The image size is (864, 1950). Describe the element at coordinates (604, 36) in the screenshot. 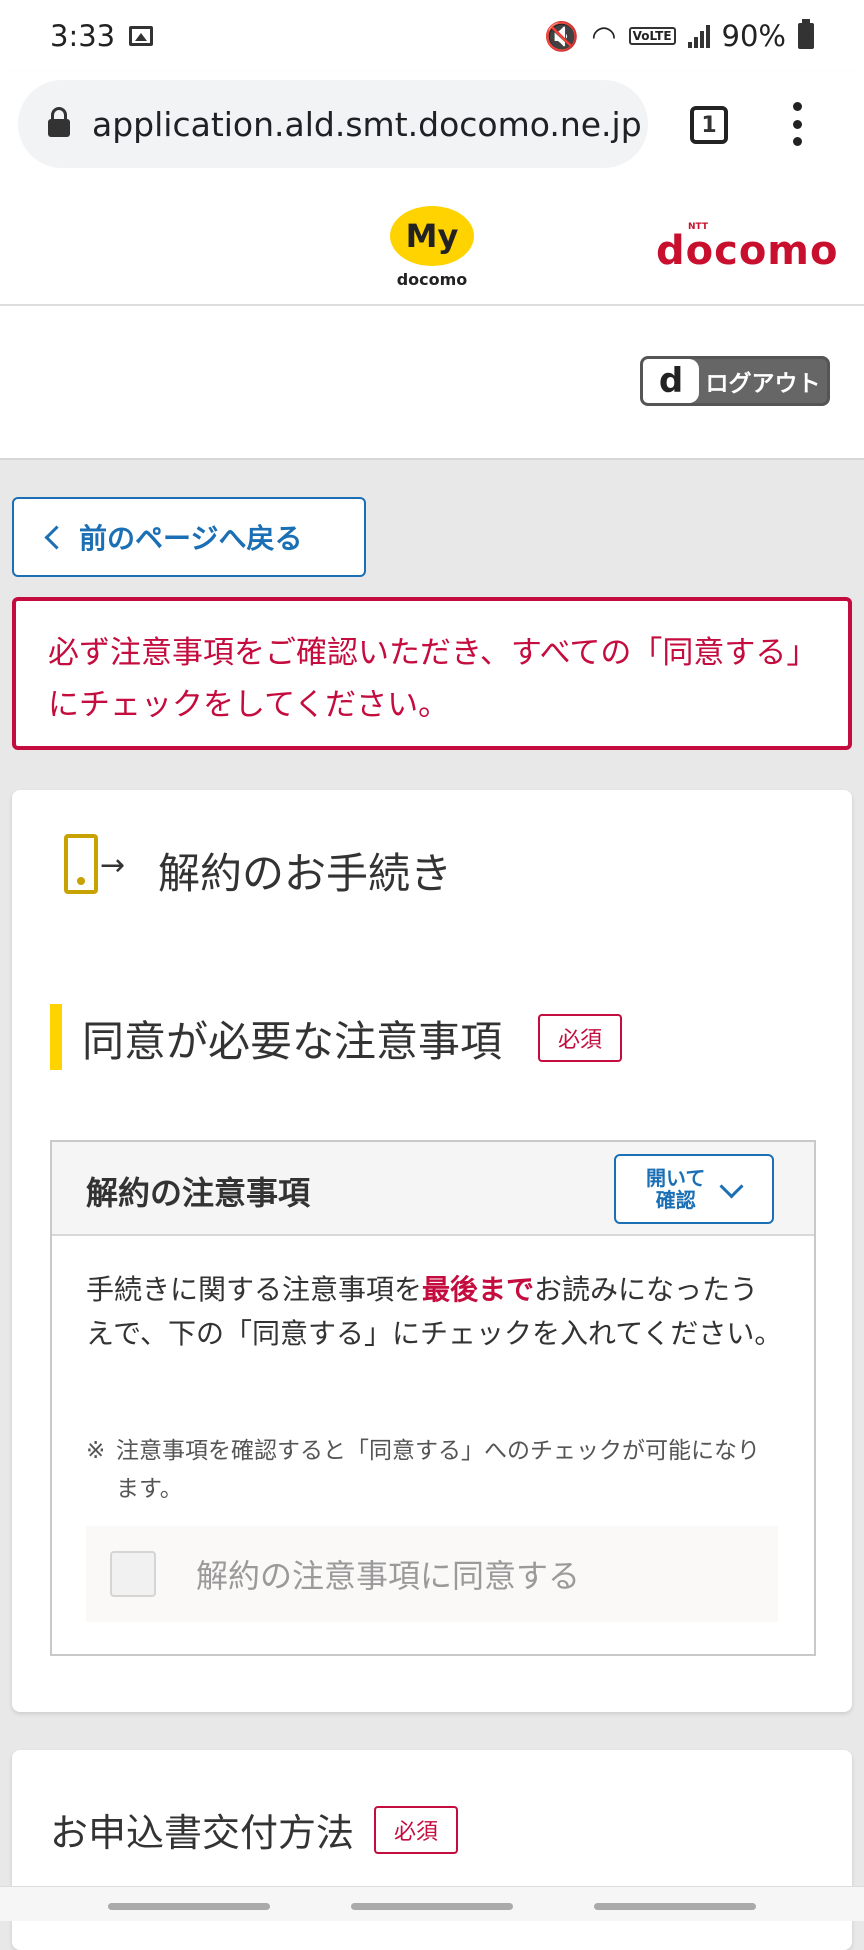

I see `wifi-icon: ◠` at that location.